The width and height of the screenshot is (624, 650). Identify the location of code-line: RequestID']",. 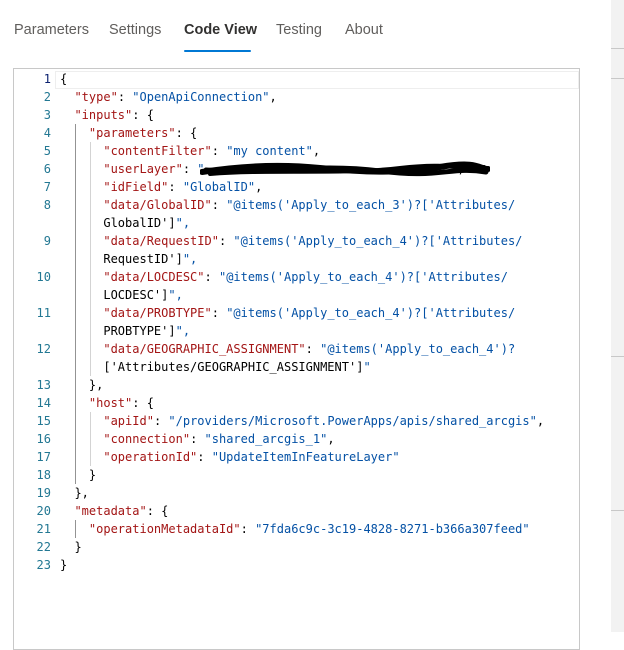
(296, 259).